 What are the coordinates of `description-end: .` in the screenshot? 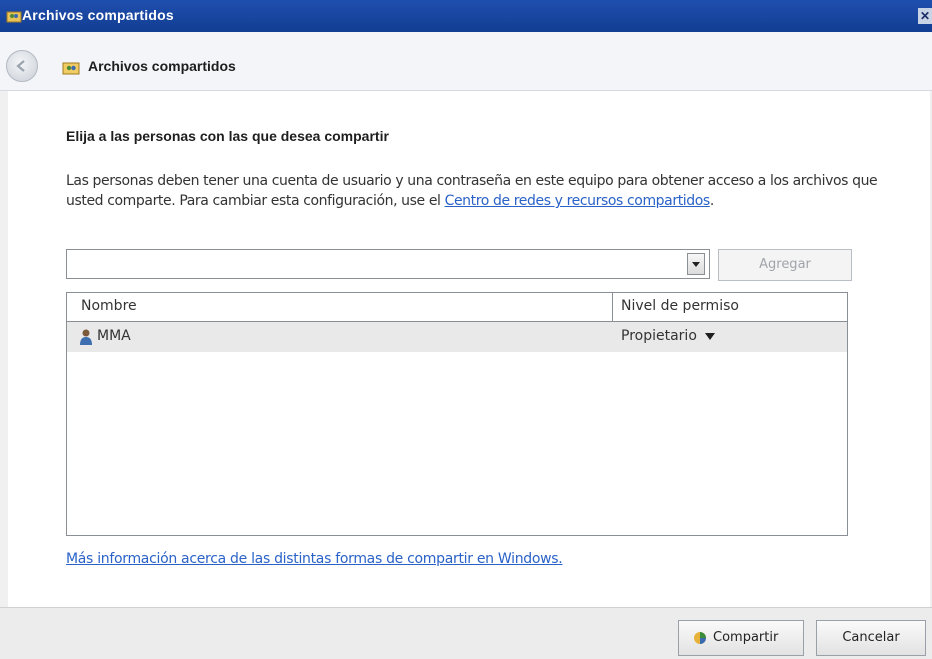 It's located at (711, 201).